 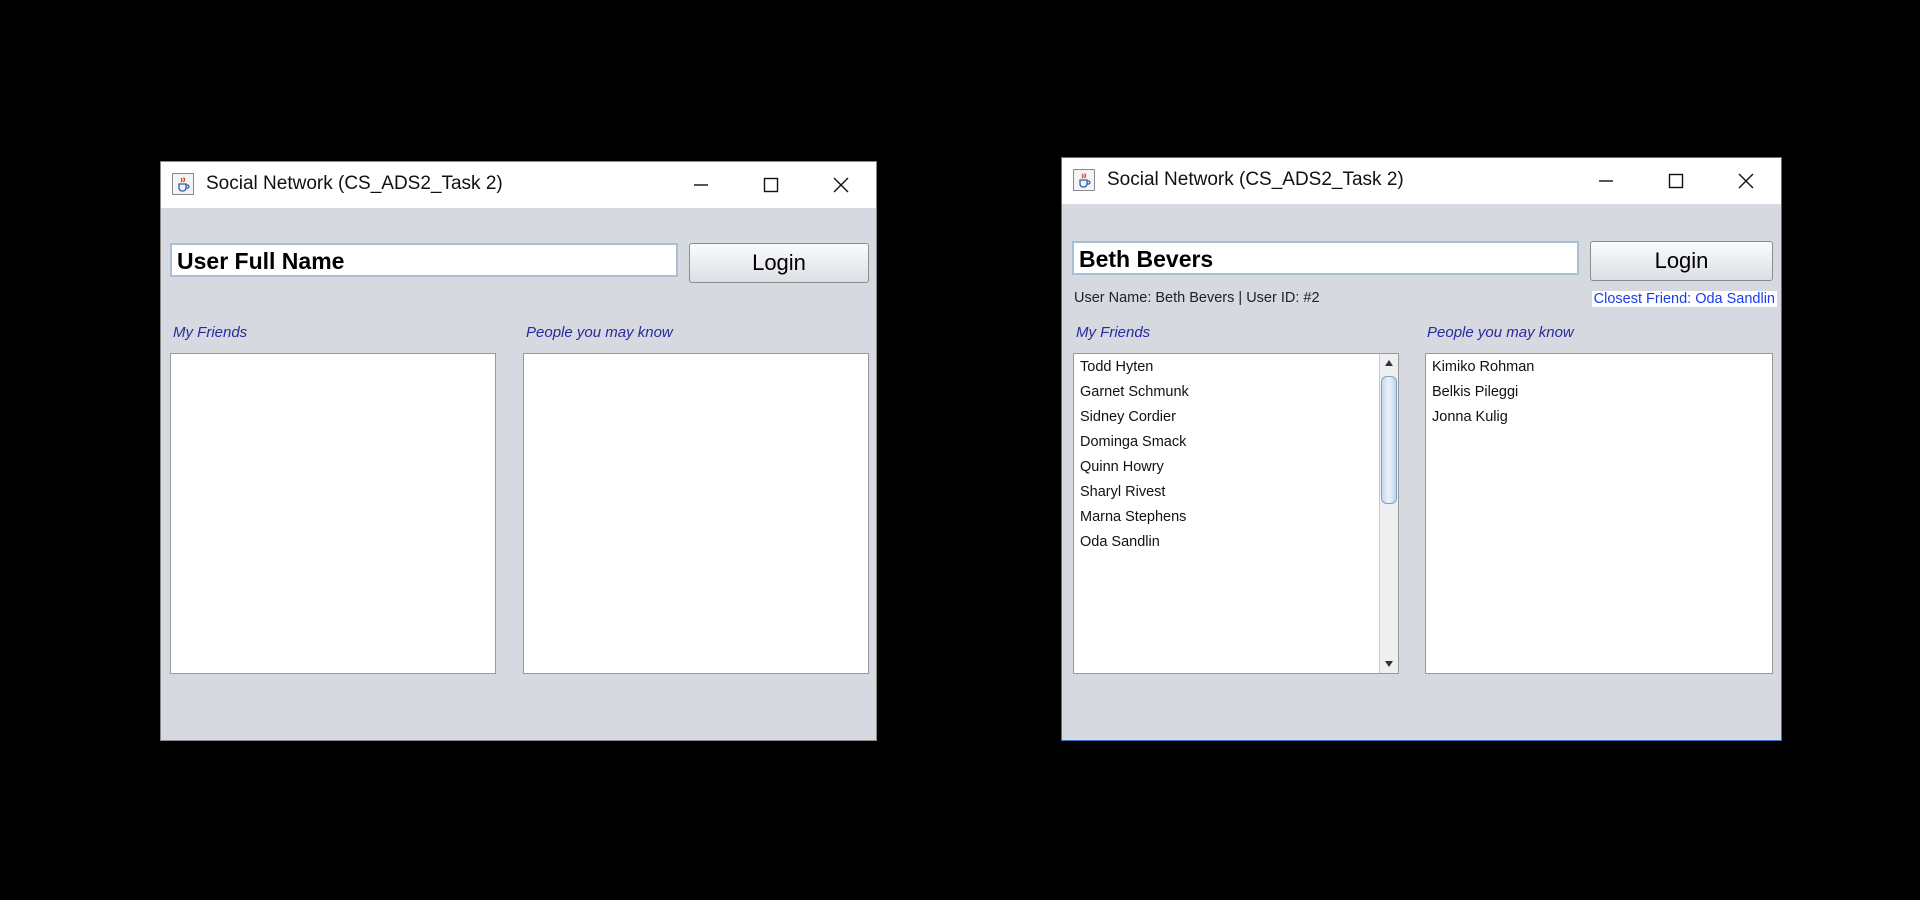 I want to click on scroll-down-icon, so click(x=1389, y=664).